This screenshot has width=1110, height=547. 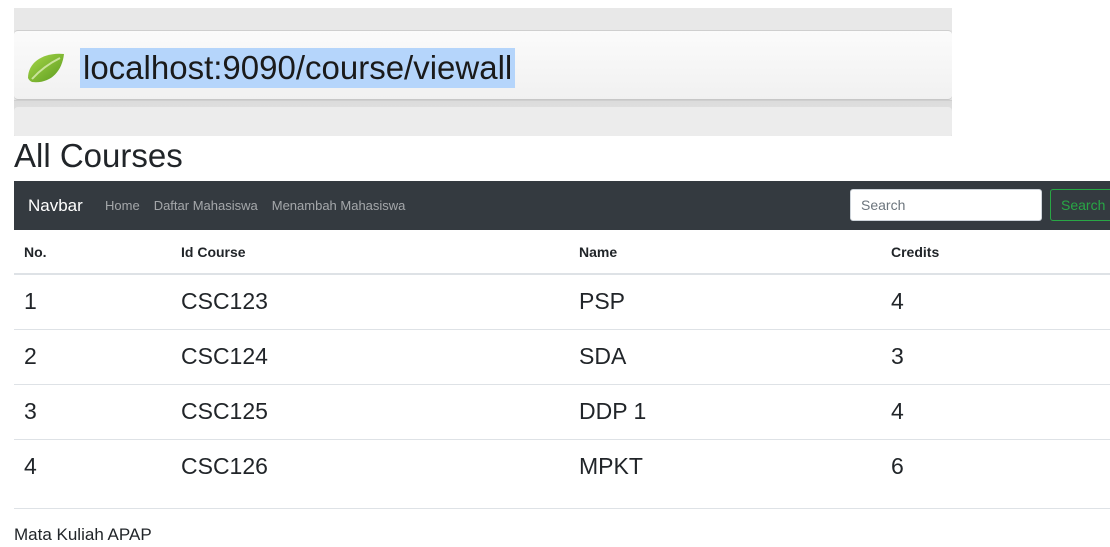 What do you see at coordinates (1080, 205) in the screenshot?
I see `search-button: Search` at bounding box center [1080, 205].